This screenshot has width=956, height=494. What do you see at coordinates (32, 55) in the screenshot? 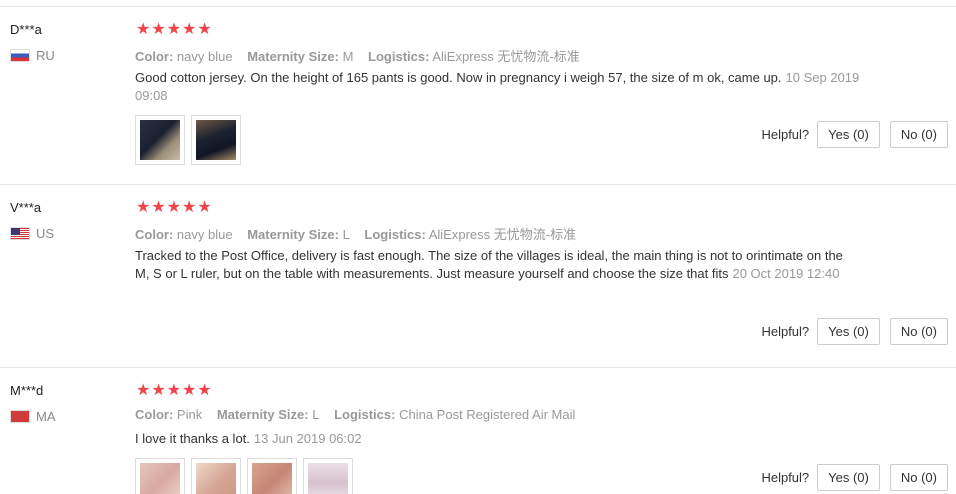
I see `reviewer-country: RU` at bounding box center [32, 55].